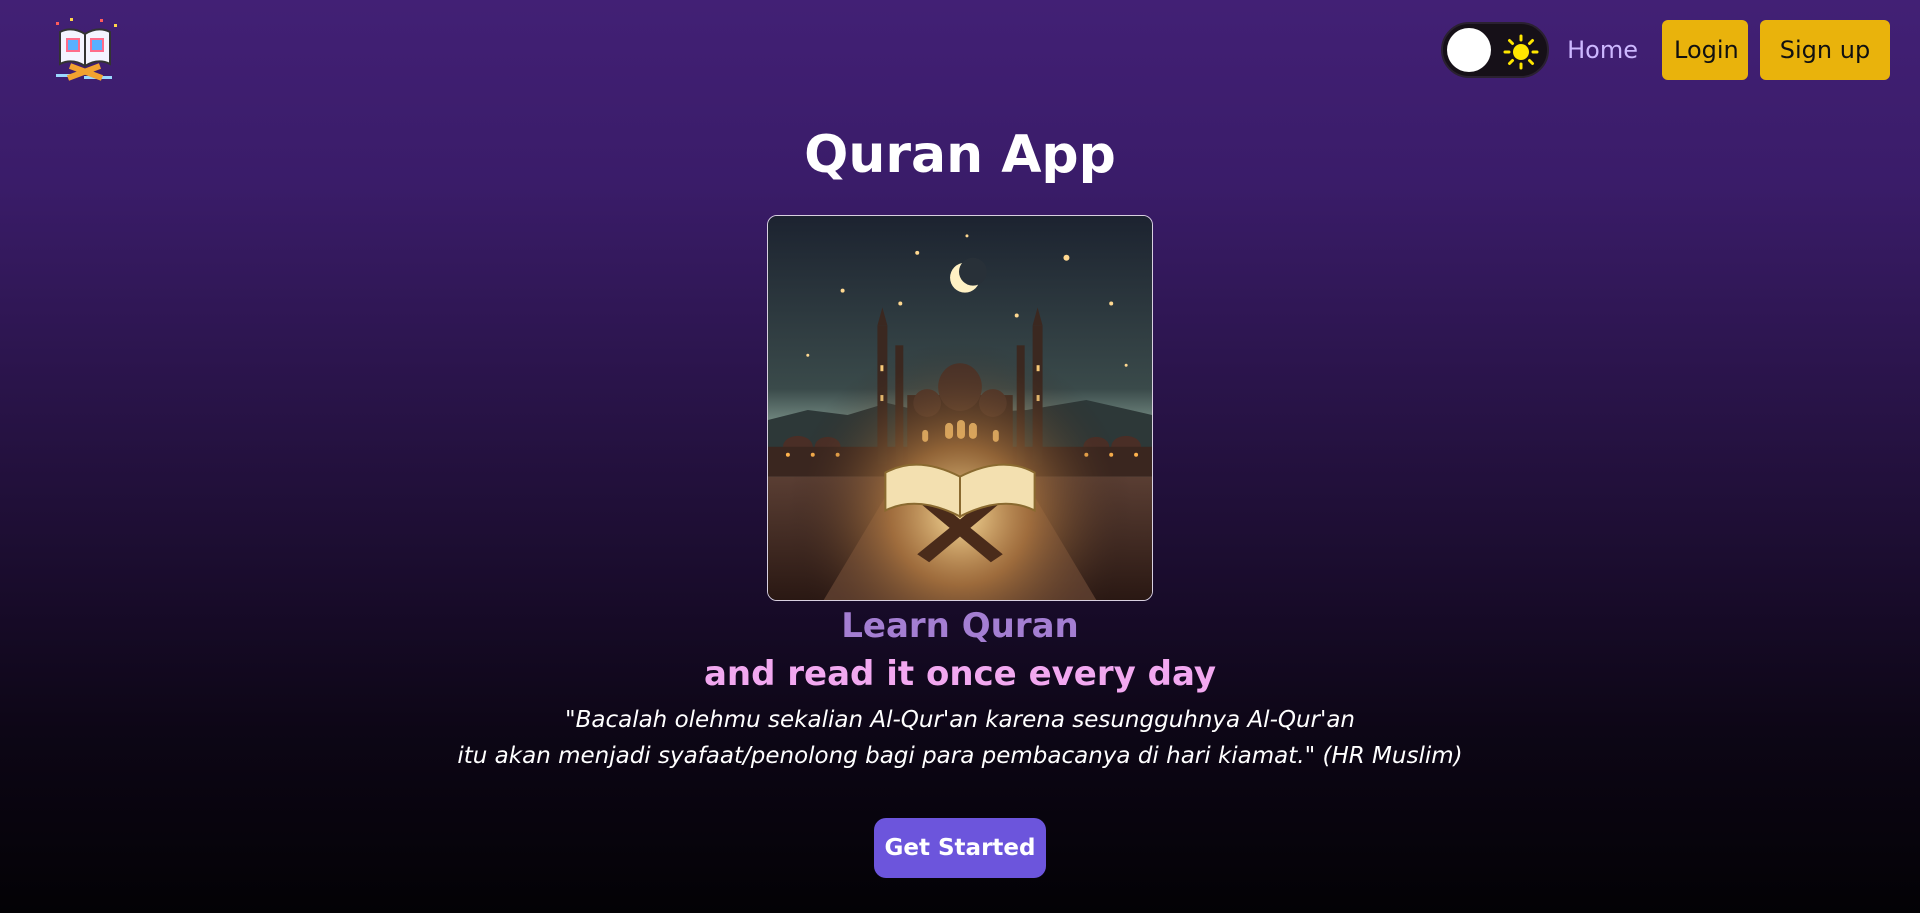 This screenshot has width=1920, height=913. What do you see at coordinates (960, 408) in the screenshot?
I see `hero-image` at bounding box center [960, 408].